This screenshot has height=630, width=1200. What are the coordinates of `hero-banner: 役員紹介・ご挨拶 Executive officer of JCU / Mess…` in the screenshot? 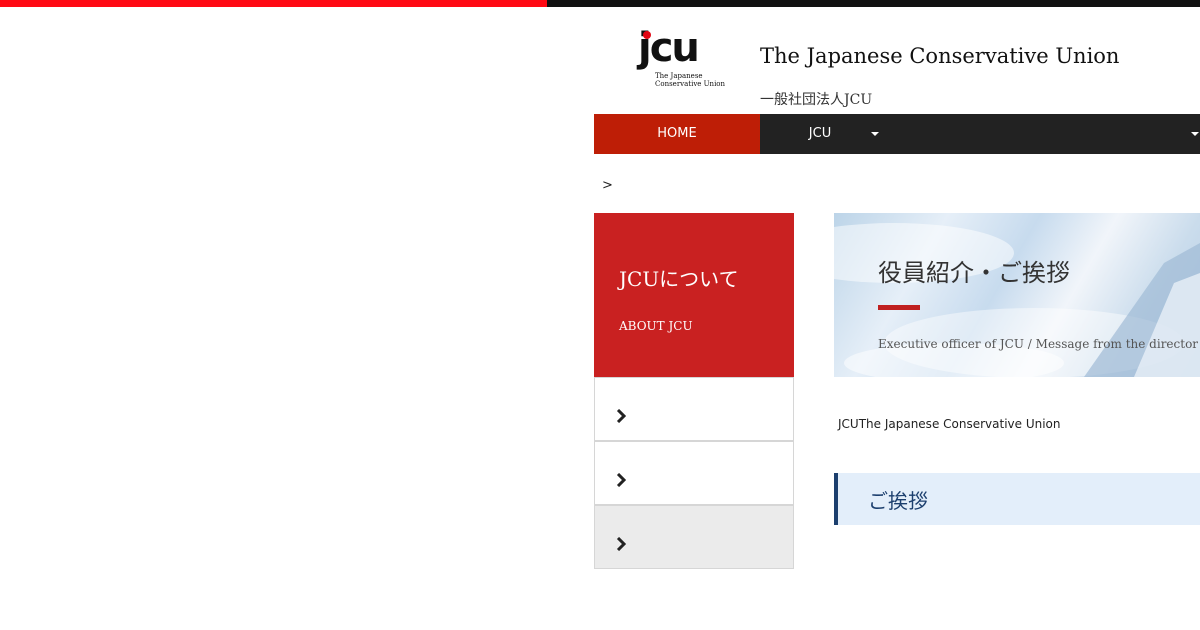 It's located at (1017, 295).